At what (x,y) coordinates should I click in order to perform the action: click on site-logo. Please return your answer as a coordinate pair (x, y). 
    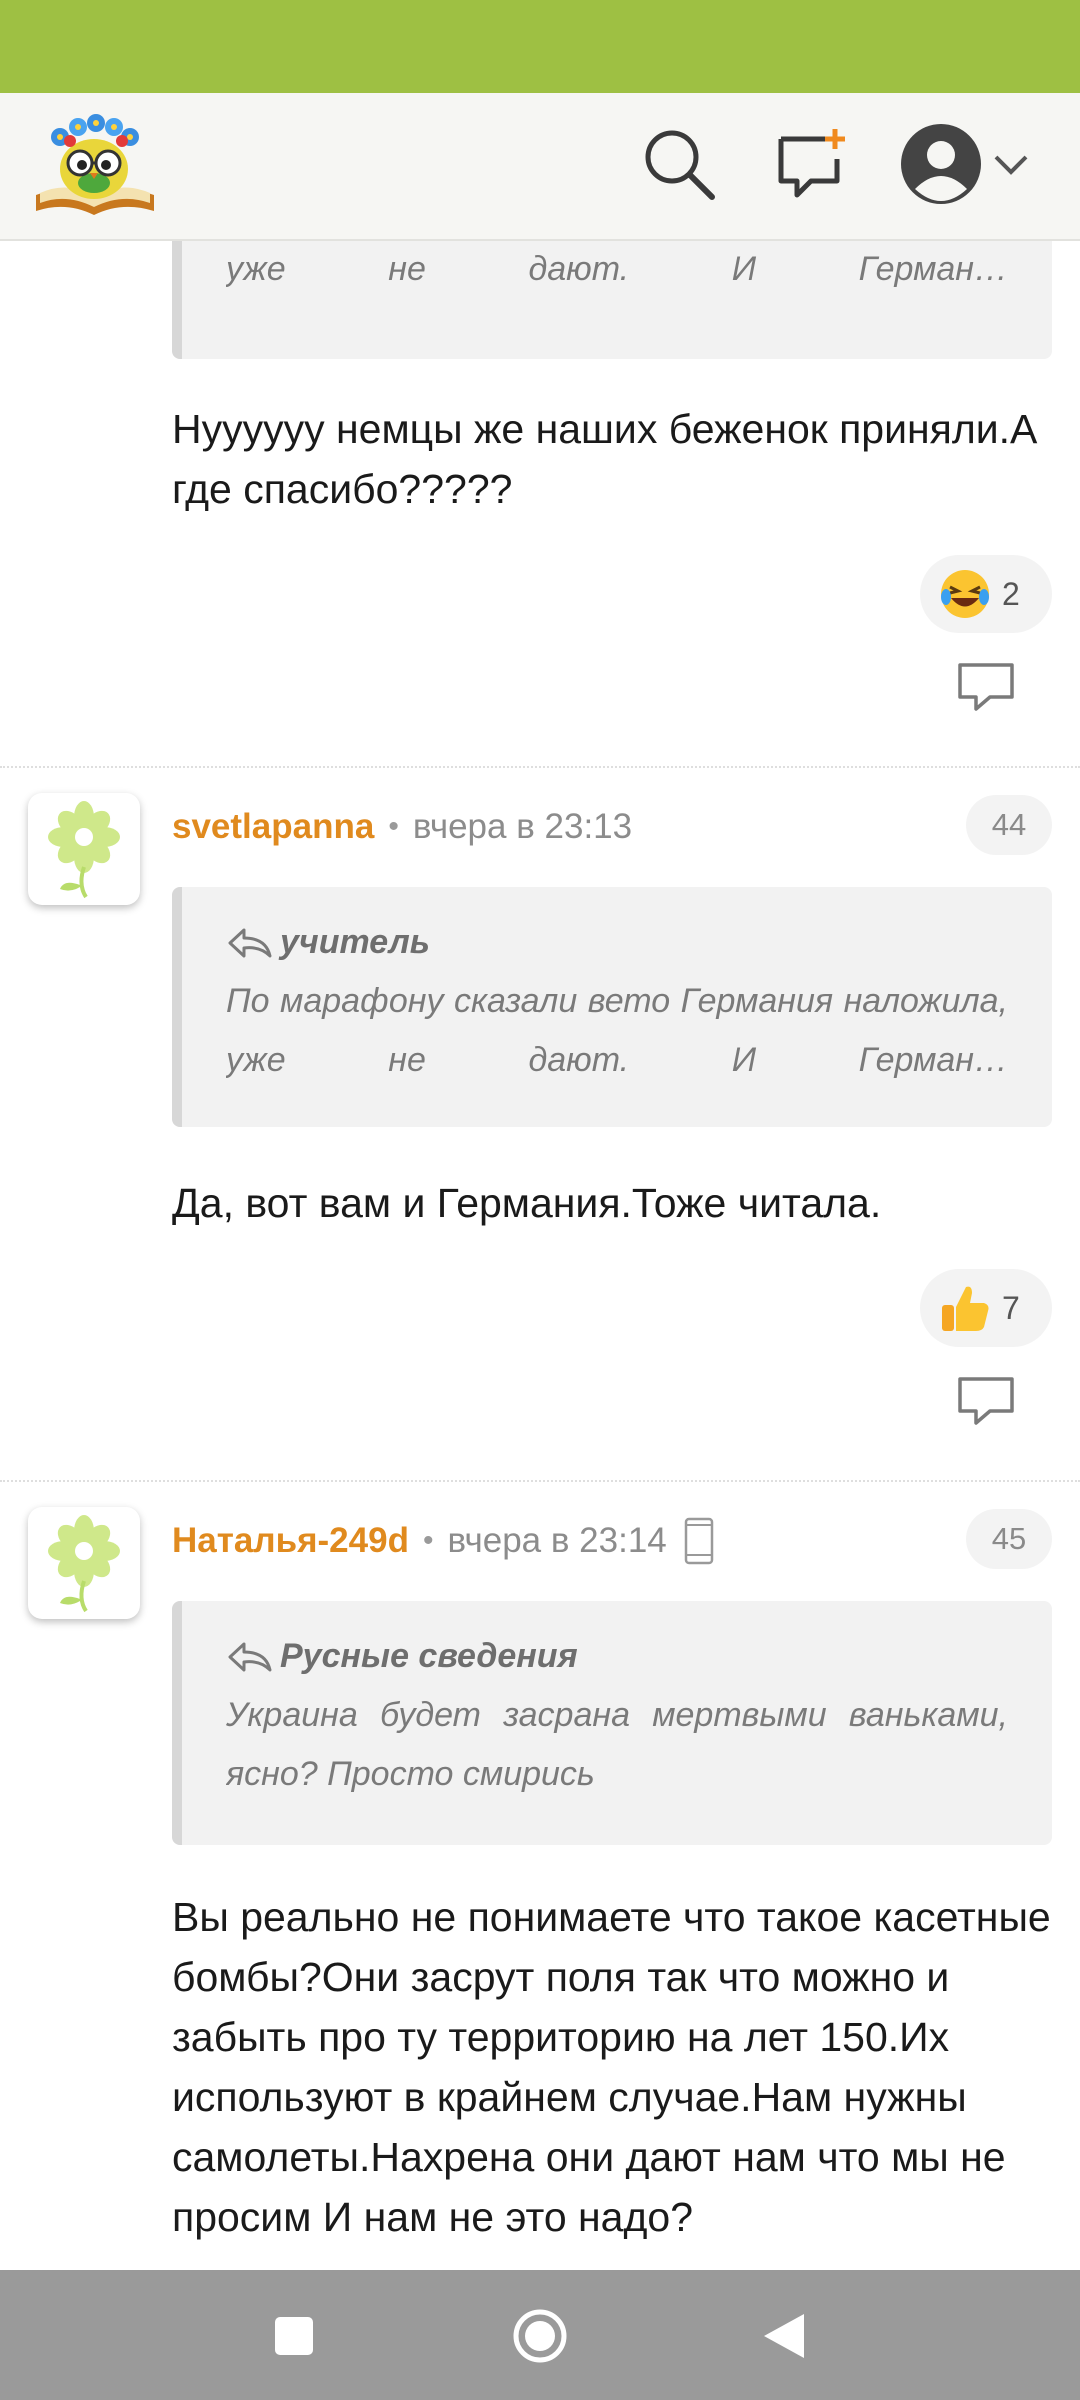
    Looking at the image, I should click on (95, 165).